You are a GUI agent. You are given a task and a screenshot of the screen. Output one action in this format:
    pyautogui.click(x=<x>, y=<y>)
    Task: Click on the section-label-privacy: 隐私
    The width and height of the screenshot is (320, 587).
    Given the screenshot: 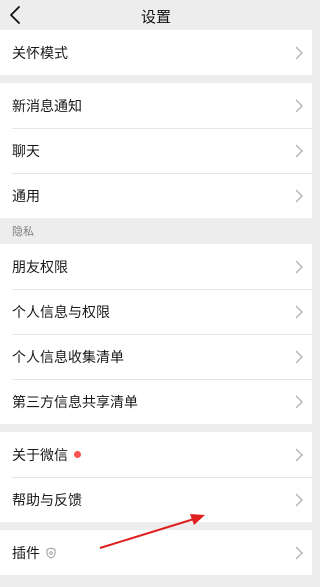 What is the action you would take?
    pyautogui.click(x=156, y=231)
    